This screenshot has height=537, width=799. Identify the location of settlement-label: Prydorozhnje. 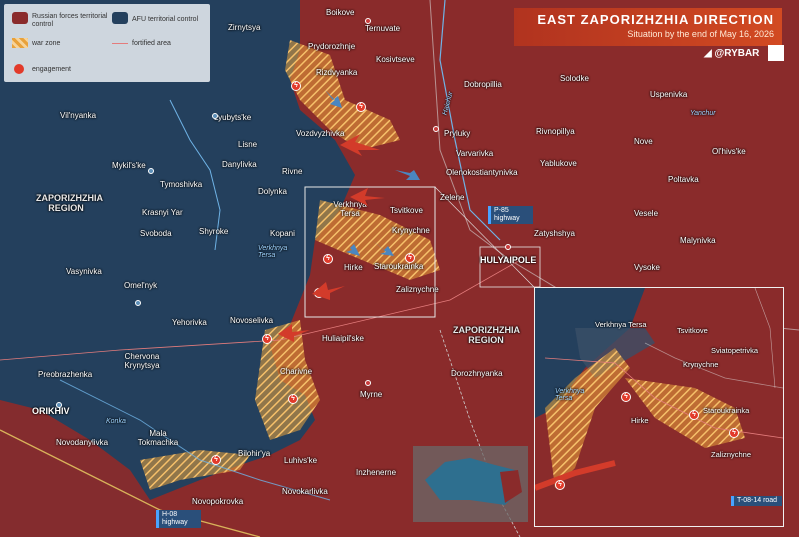
(332, 46).